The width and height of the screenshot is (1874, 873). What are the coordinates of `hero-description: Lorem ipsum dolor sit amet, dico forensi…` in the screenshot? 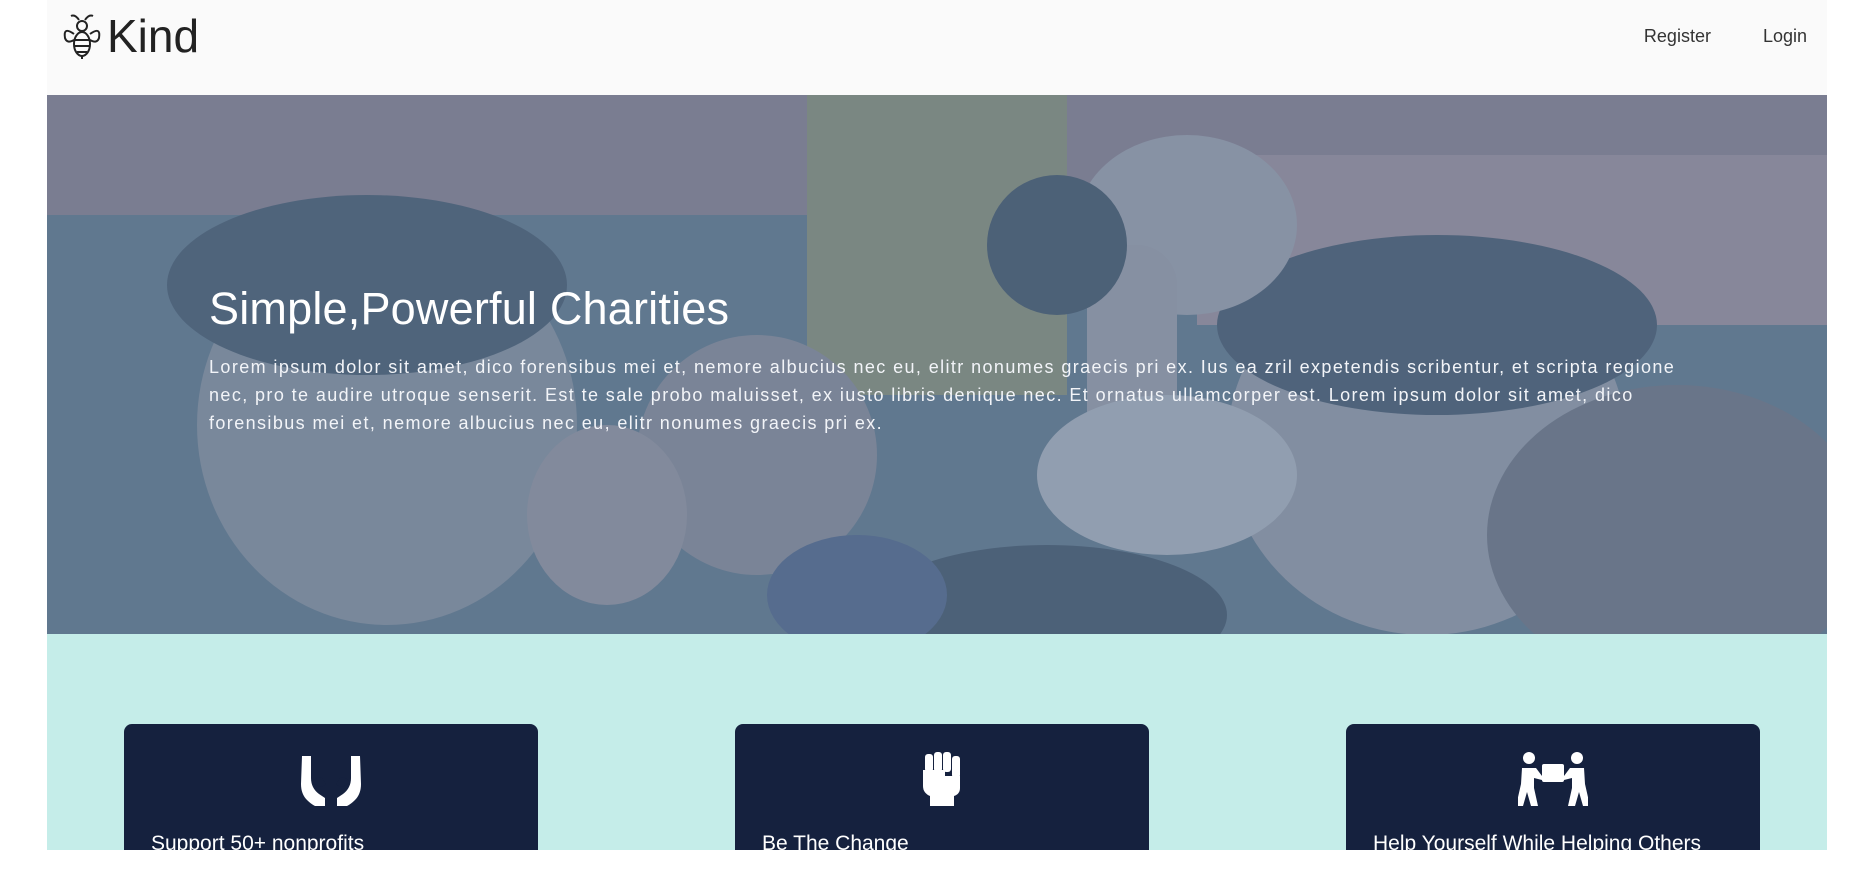 It's located at (942, 395).